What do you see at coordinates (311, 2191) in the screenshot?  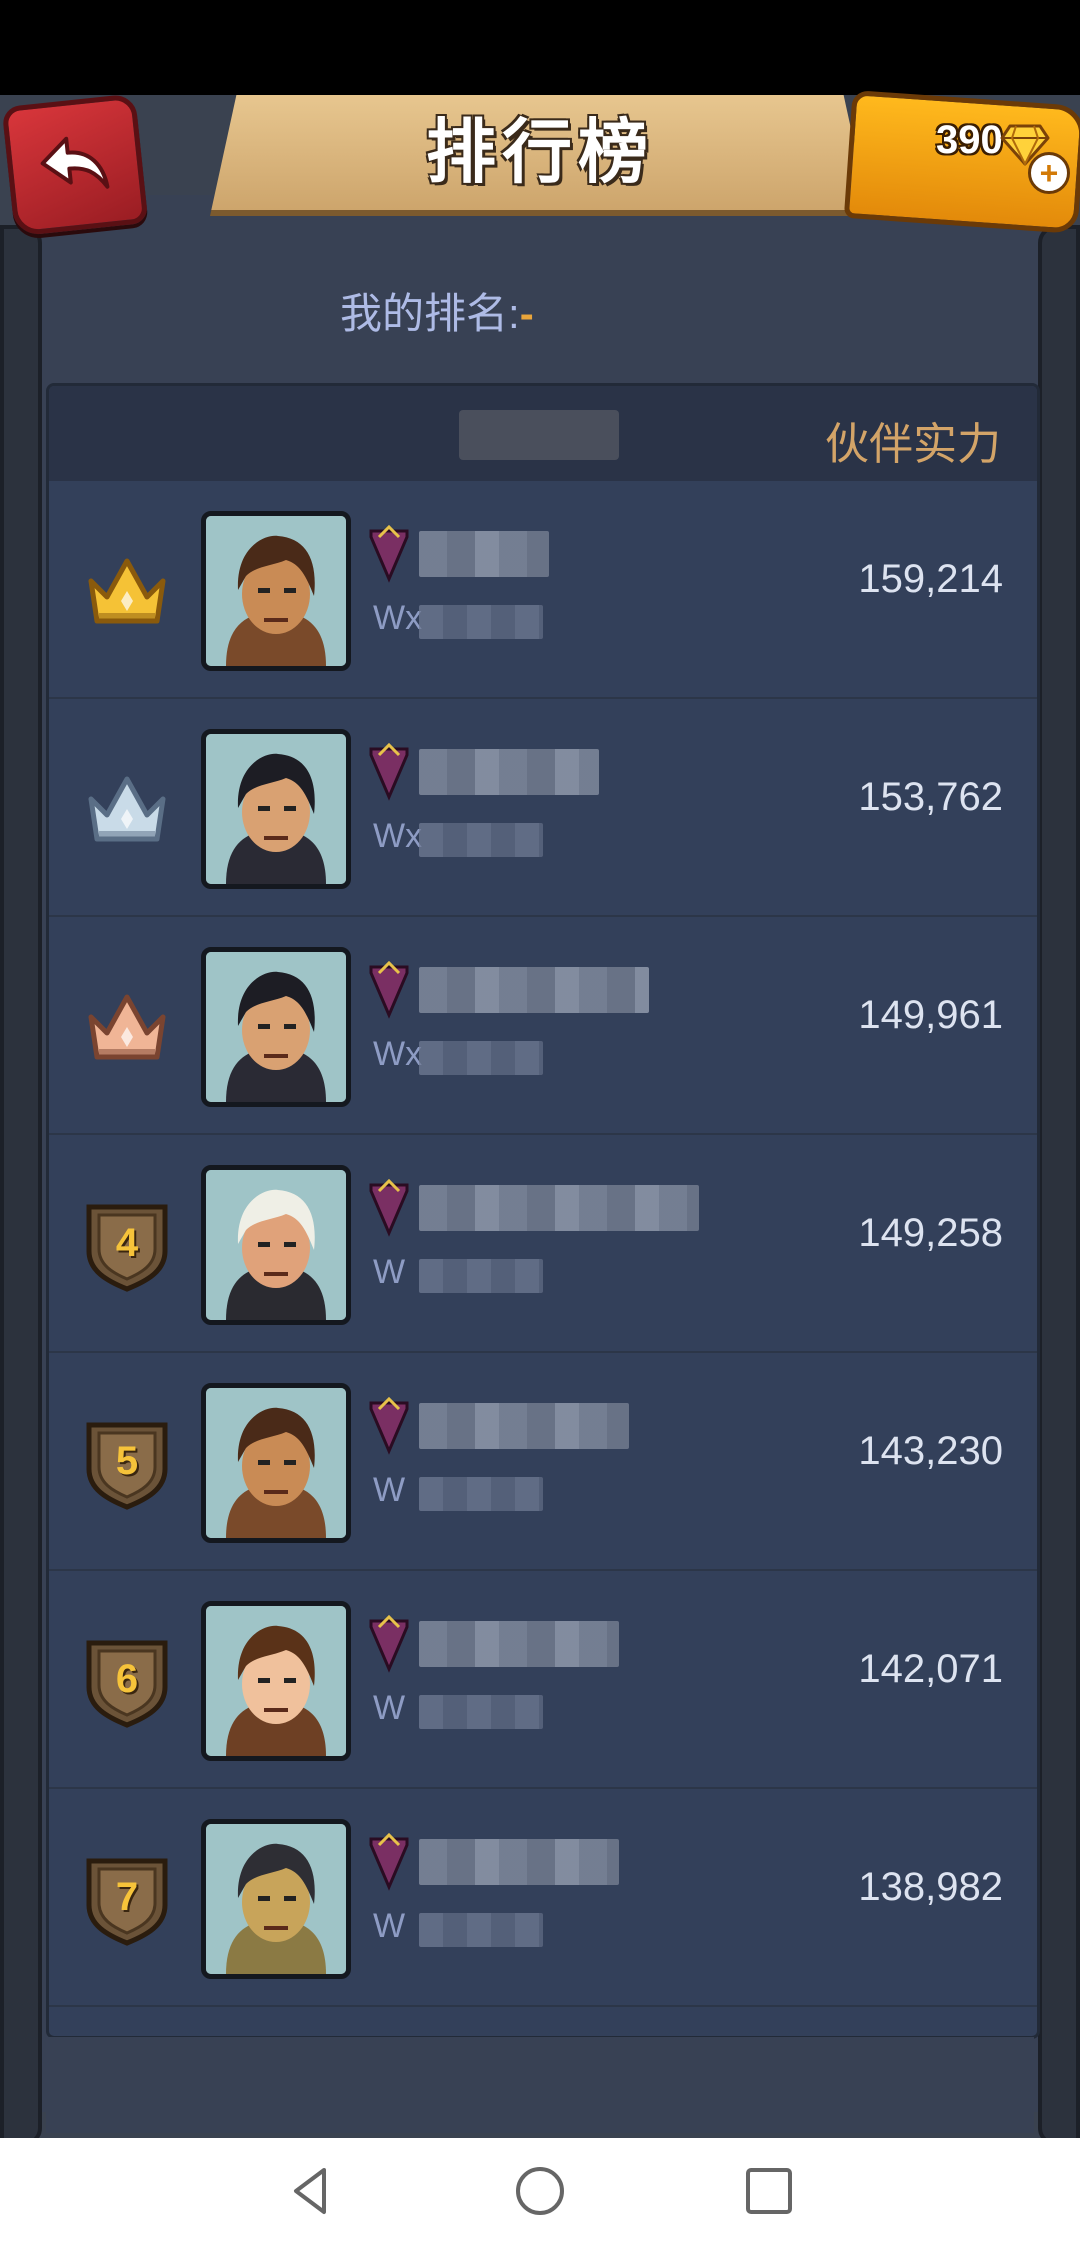 I see `nav-back-icon` at bounding box center [311, 2191].